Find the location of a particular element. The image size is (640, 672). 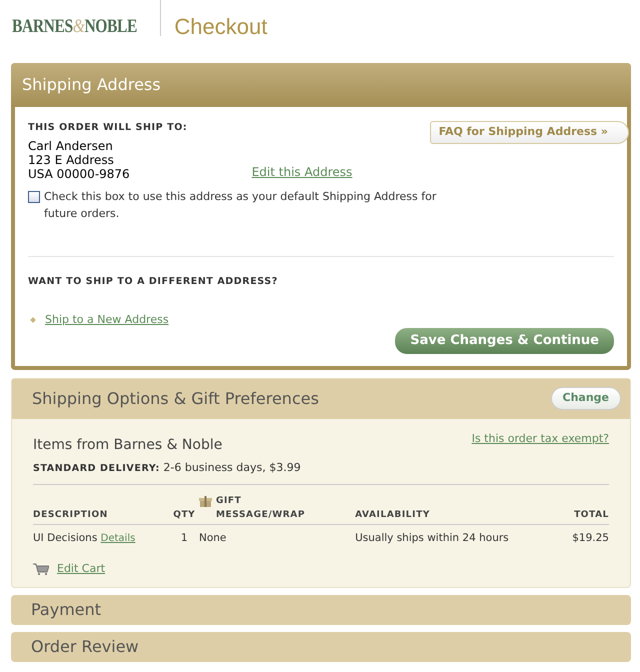

item-name: UI Decisions is located at coordinates (65, 538).